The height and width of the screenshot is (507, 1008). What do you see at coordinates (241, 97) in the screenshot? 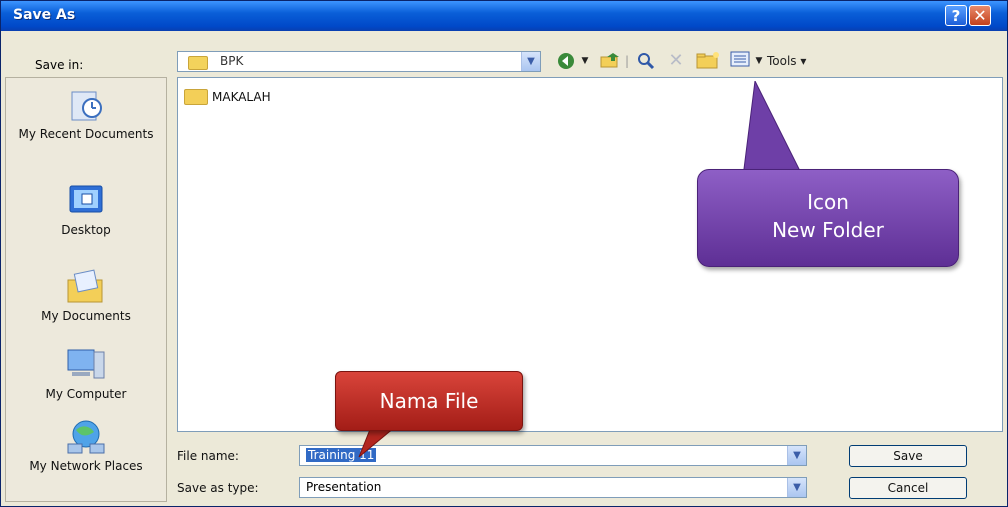
I see `file-name: MAKALAH` at bounding box center [241, 97].